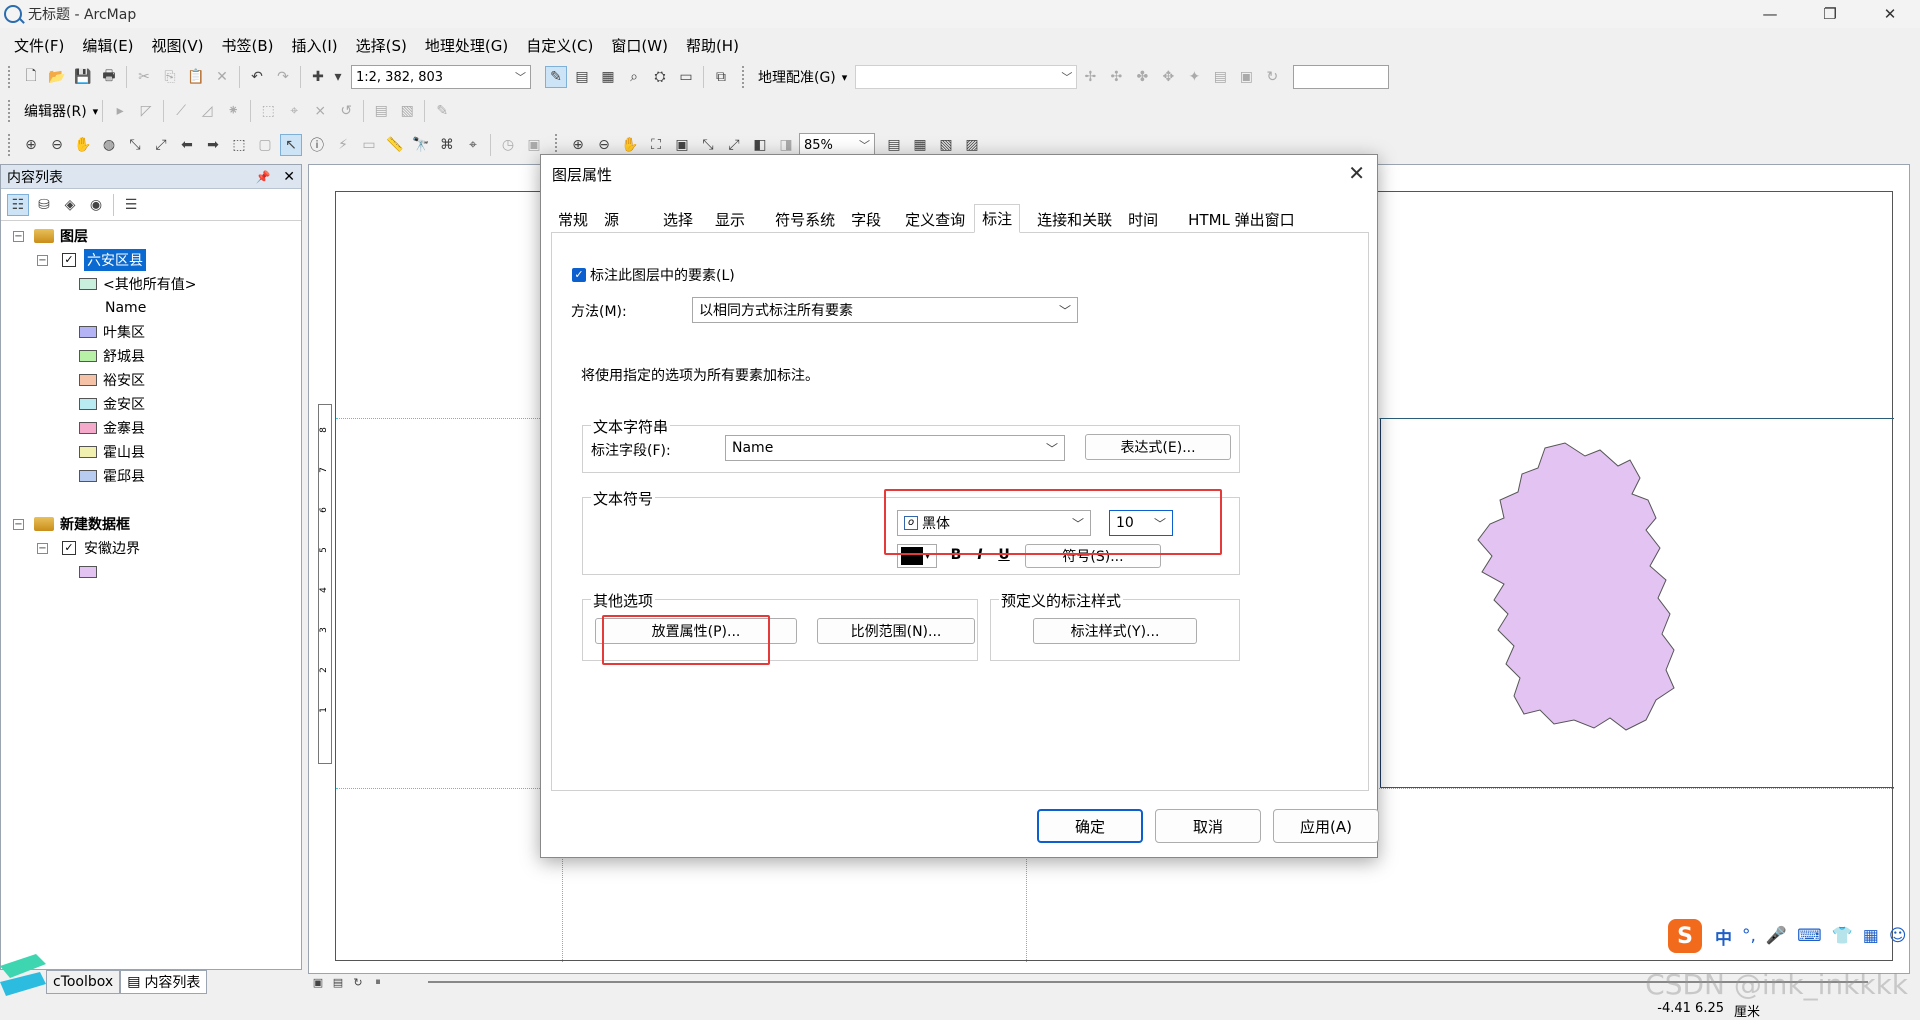 This screenshot has width=1920, height=1020. Describe the element at coordinates (181, 111) in the screenshot. I see `straight-segment-icon: ⟋` at that location.